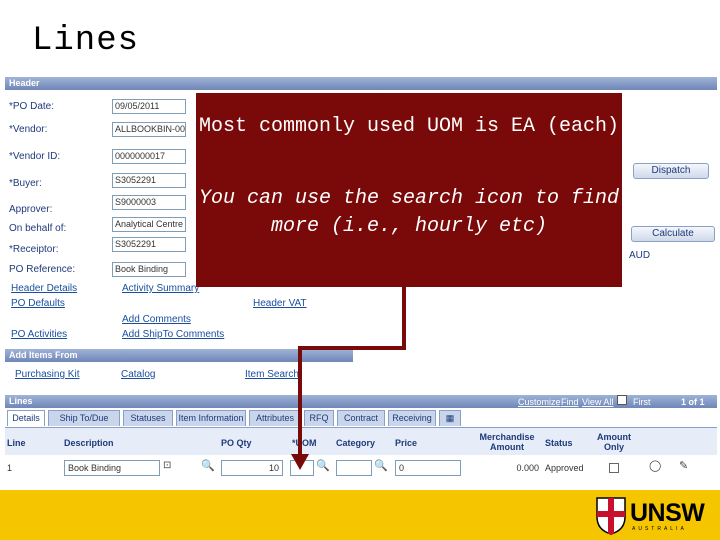  Describe the element at coordinates (149, 180) in the screenshot. I see `buyer-field: S3052291` at that location.